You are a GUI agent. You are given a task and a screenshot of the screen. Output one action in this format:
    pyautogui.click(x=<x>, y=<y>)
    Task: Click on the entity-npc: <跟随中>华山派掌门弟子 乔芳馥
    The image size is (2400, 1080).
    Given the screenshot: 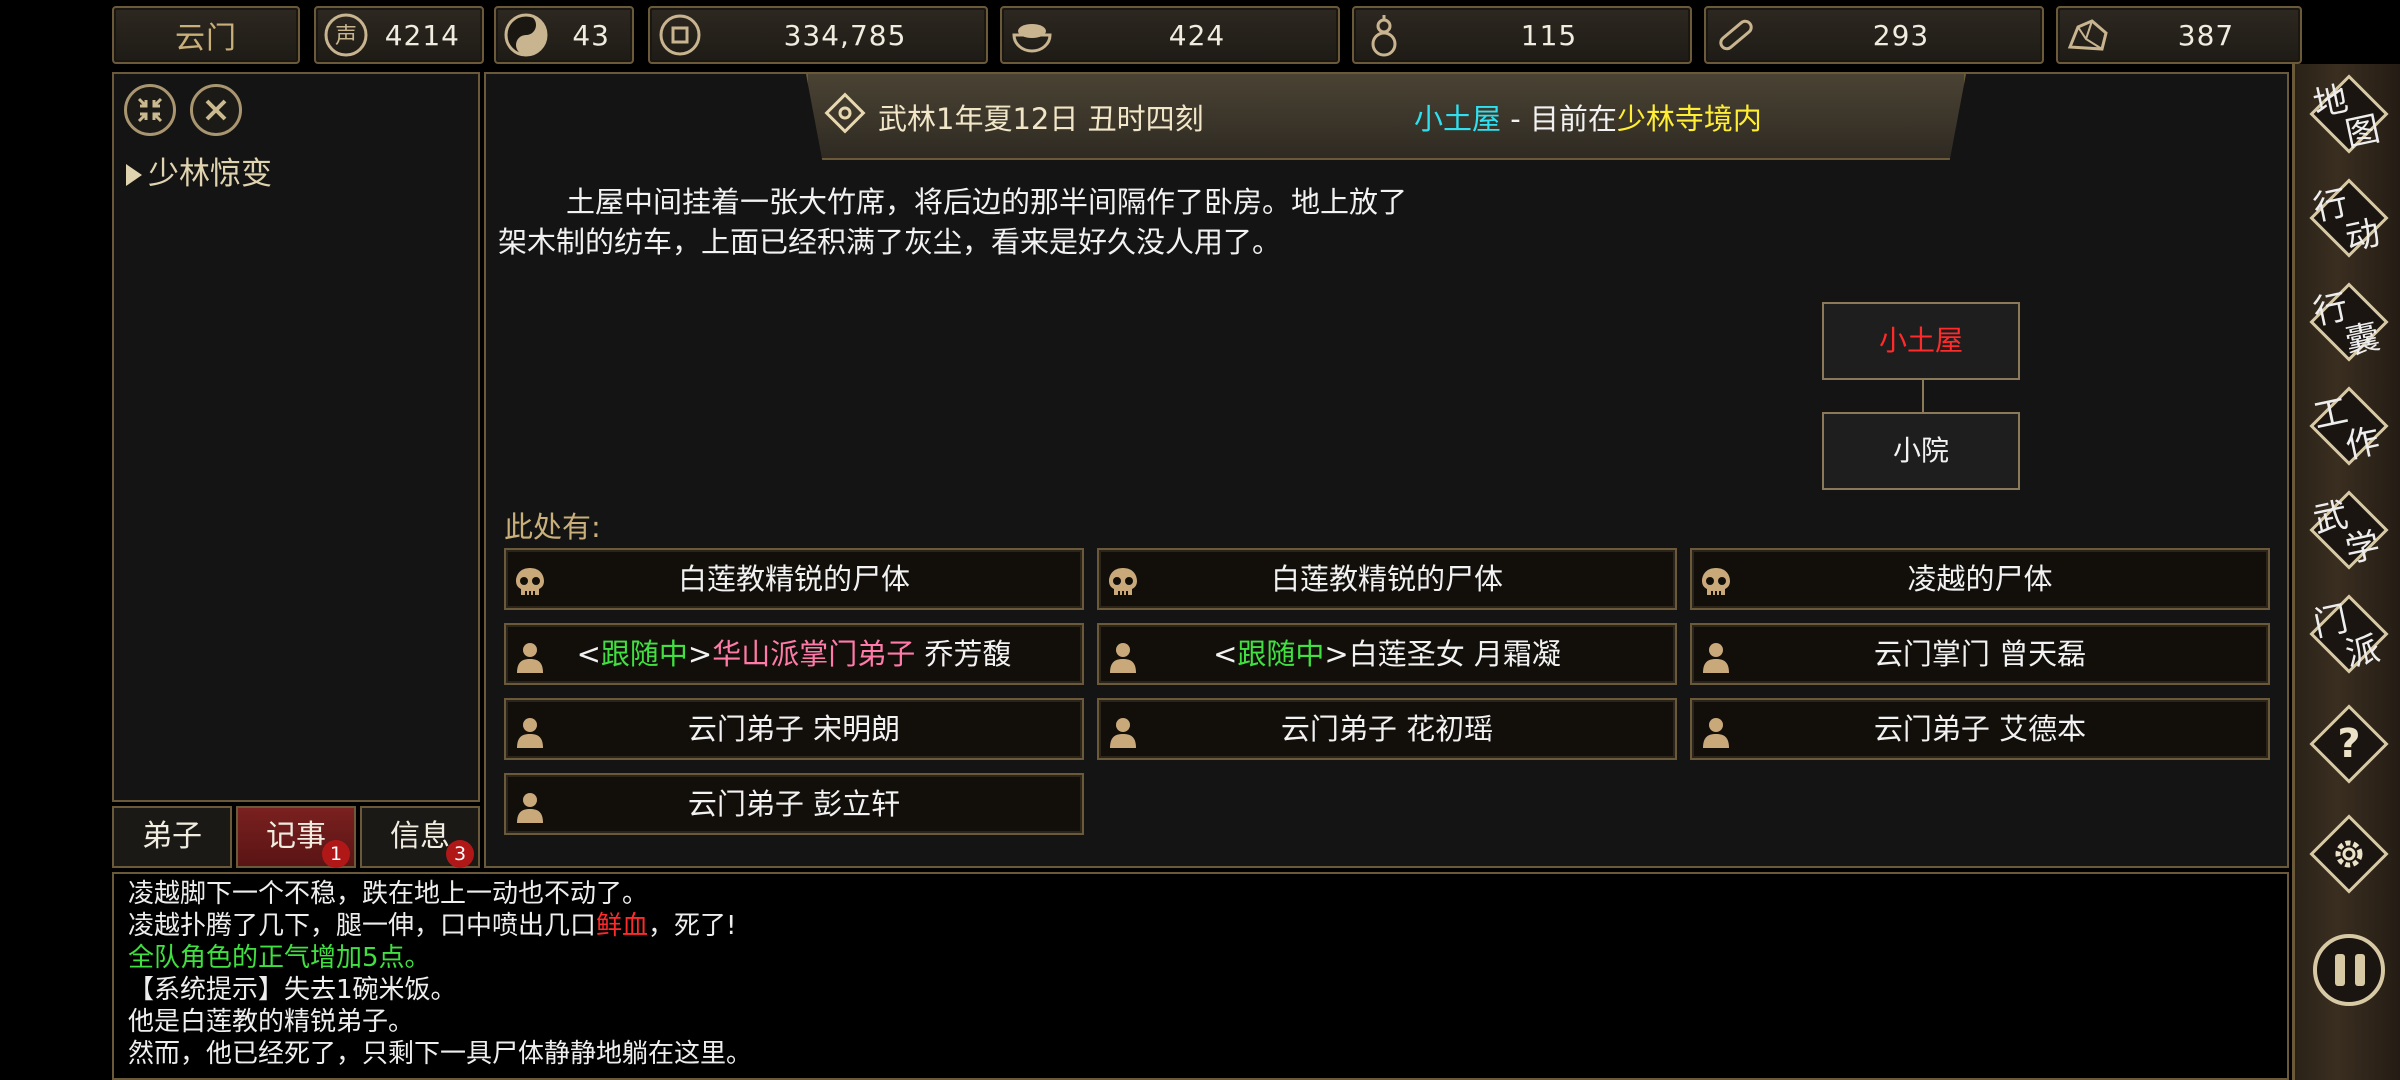 What is the action you would take?
    pyautogui.click(x=794, y=654)
    